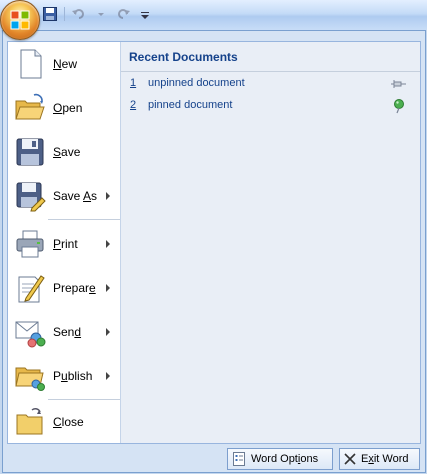 This screenshot has width=427, height=474. What do you see at coordinates (64, 14) in the screenshot?
I see `qat-separator` at bounding box center [64, 14].